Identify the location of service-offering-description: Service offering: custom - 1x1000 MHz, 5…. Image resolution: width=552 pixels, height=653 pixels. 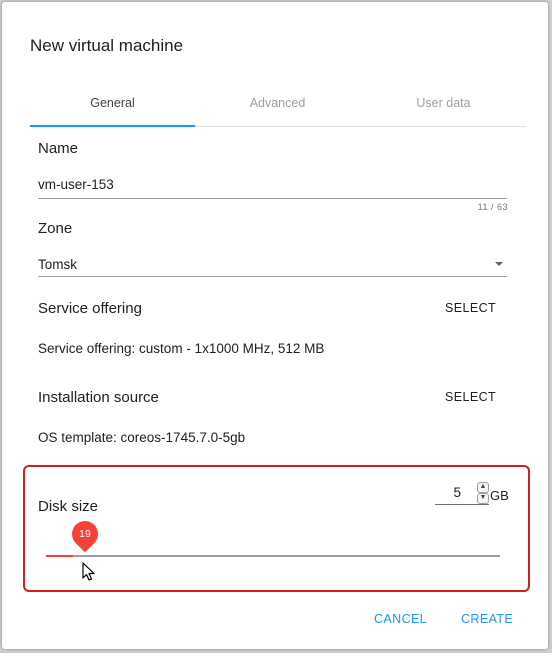
(181, 348).